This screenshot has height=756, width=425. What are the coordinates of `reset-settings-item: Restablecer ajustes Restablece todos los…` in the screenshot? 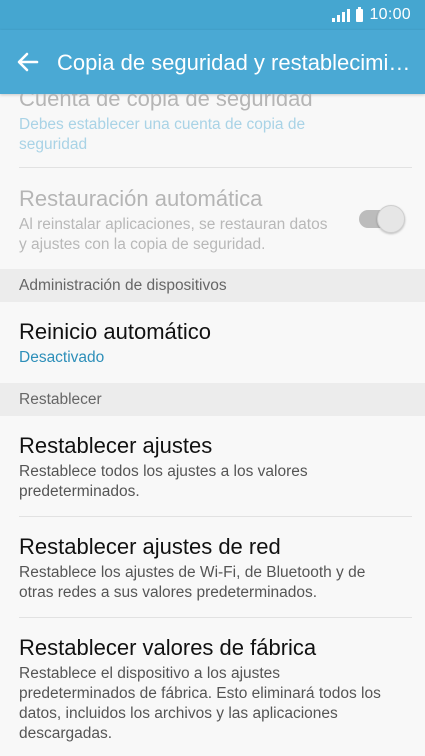 It's located at (215, 467).